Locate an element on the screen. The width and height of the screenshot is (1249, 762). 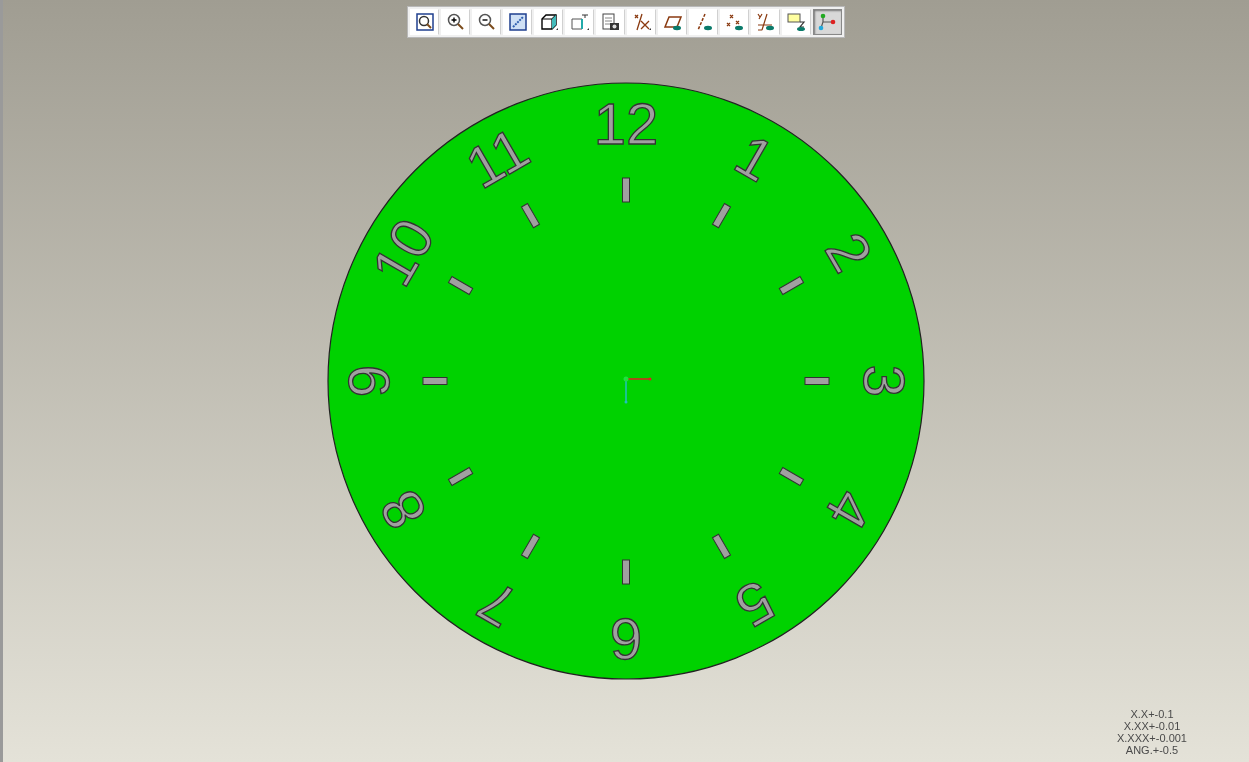
dial-numeral: 9 is located at coordinates (368, 381).